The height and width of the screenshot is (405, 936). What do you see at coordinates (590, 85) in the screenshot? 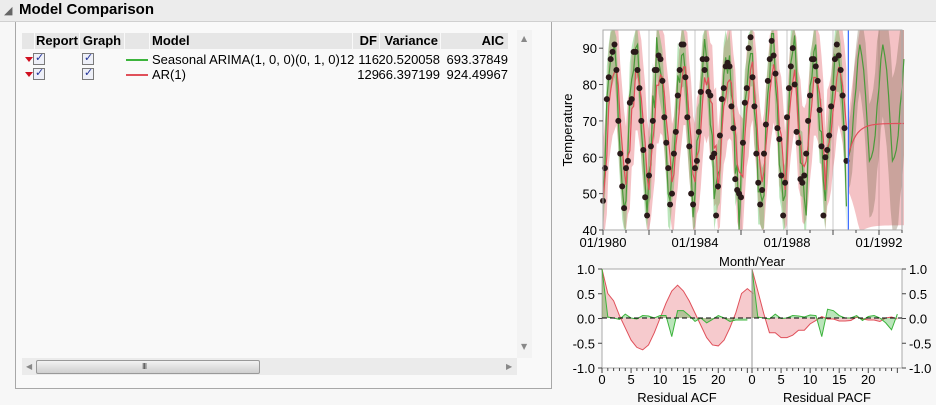
I see `y-tick-label: 80` at bounding box center [590, 85].